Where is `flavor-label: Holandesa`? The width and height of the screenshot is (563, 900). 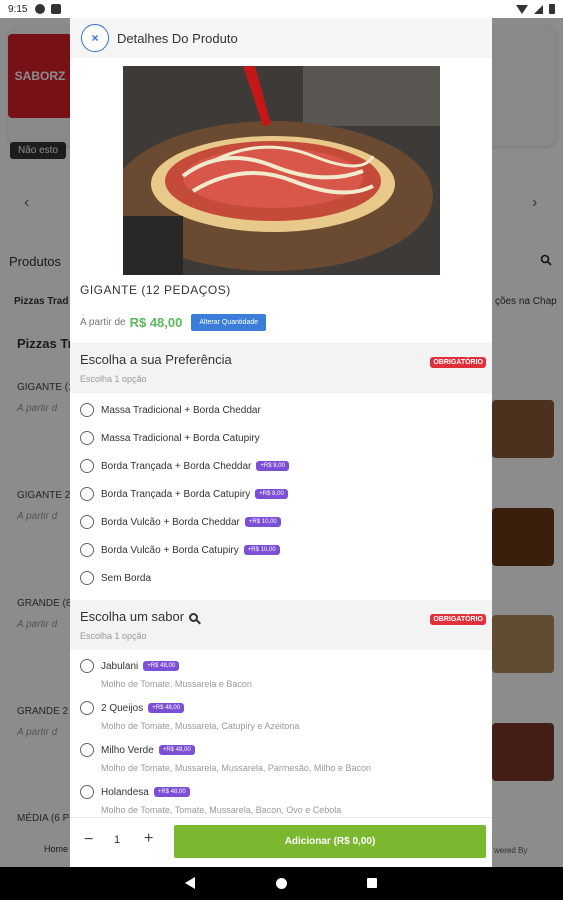 flavor-label: Holandesa is located at coordinates (125, 792).